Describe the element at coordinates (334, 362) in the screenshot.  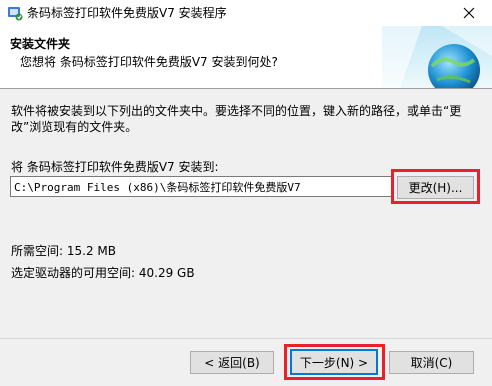
I see `next-button: 下一步(N) >` at that location.